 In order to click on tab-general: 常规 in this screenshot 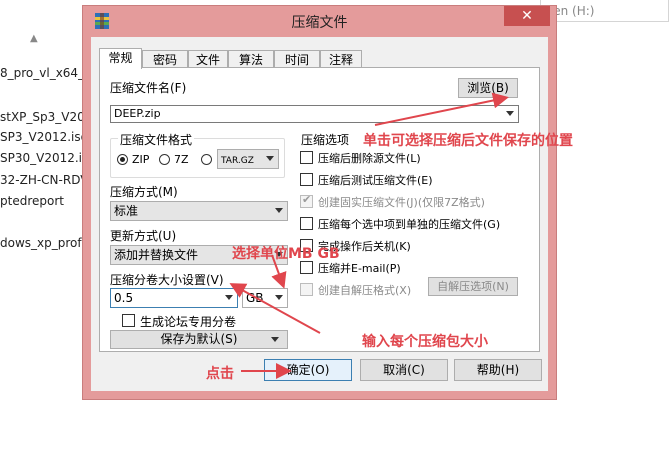, I will do `click(120, 58)`.